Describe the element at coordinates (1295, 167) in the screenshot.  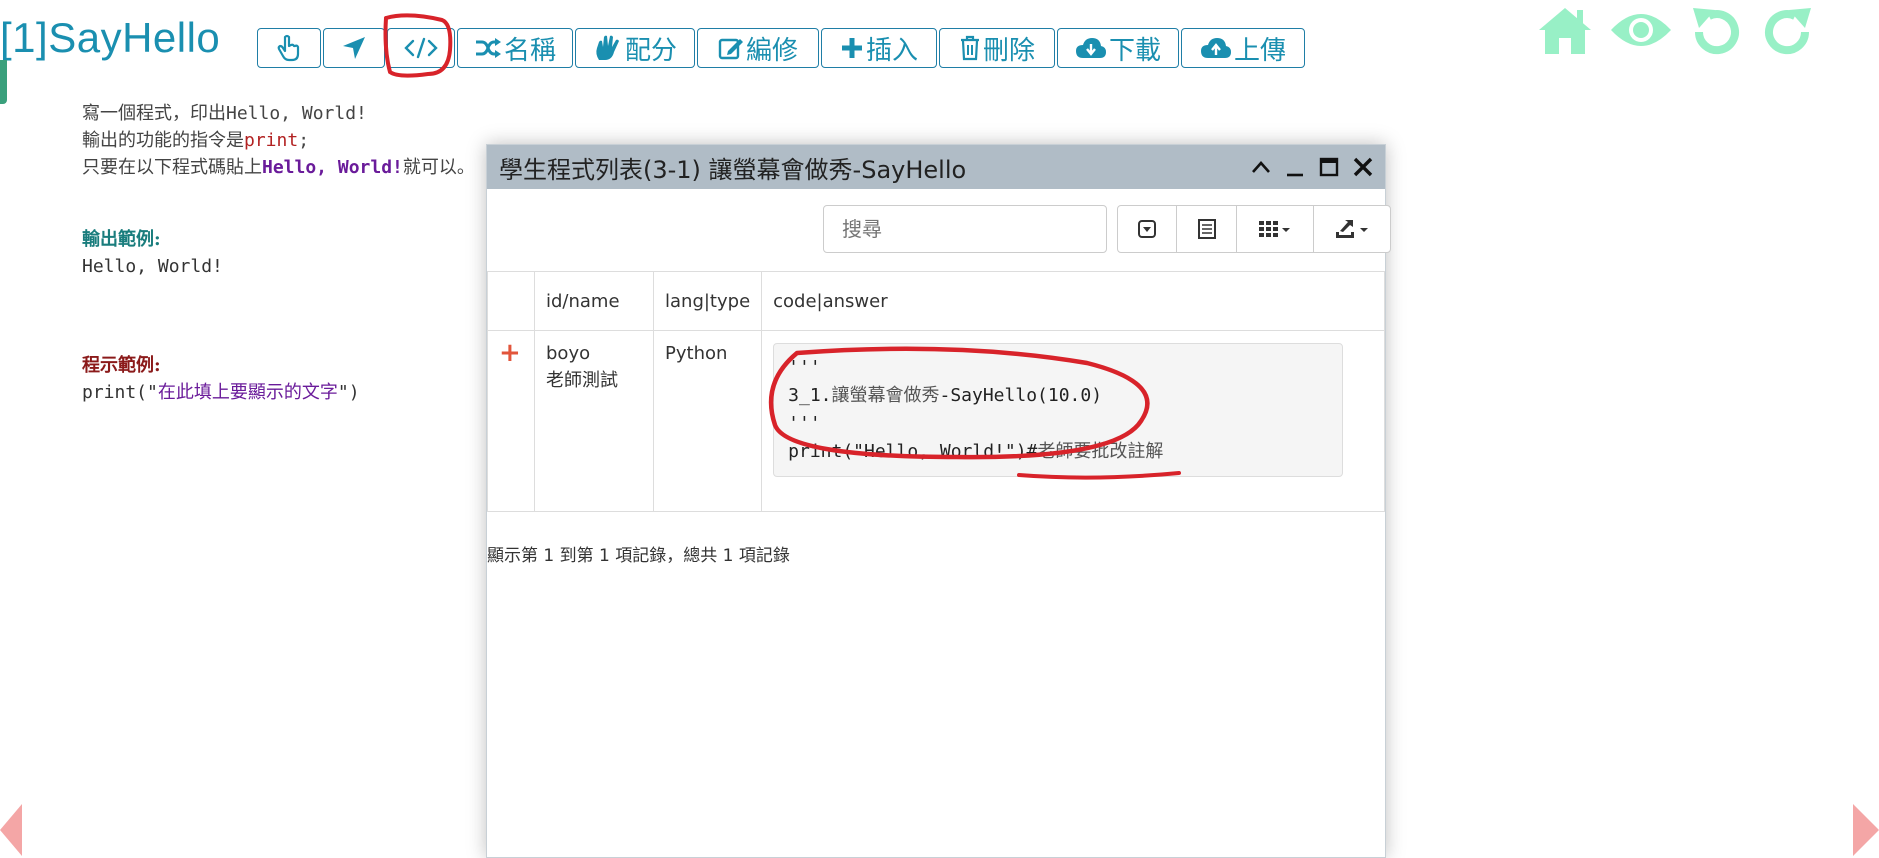
I see `minimize-button` at that location.